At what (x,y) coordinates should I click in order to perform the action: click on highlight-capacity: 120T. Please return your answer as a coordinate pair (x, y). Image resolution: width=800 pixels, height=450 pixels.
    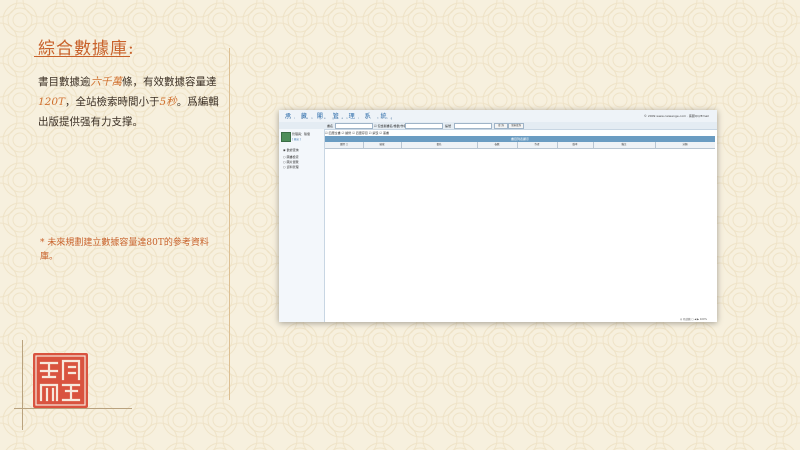
    Looking at the image, I should click on (52, 102).